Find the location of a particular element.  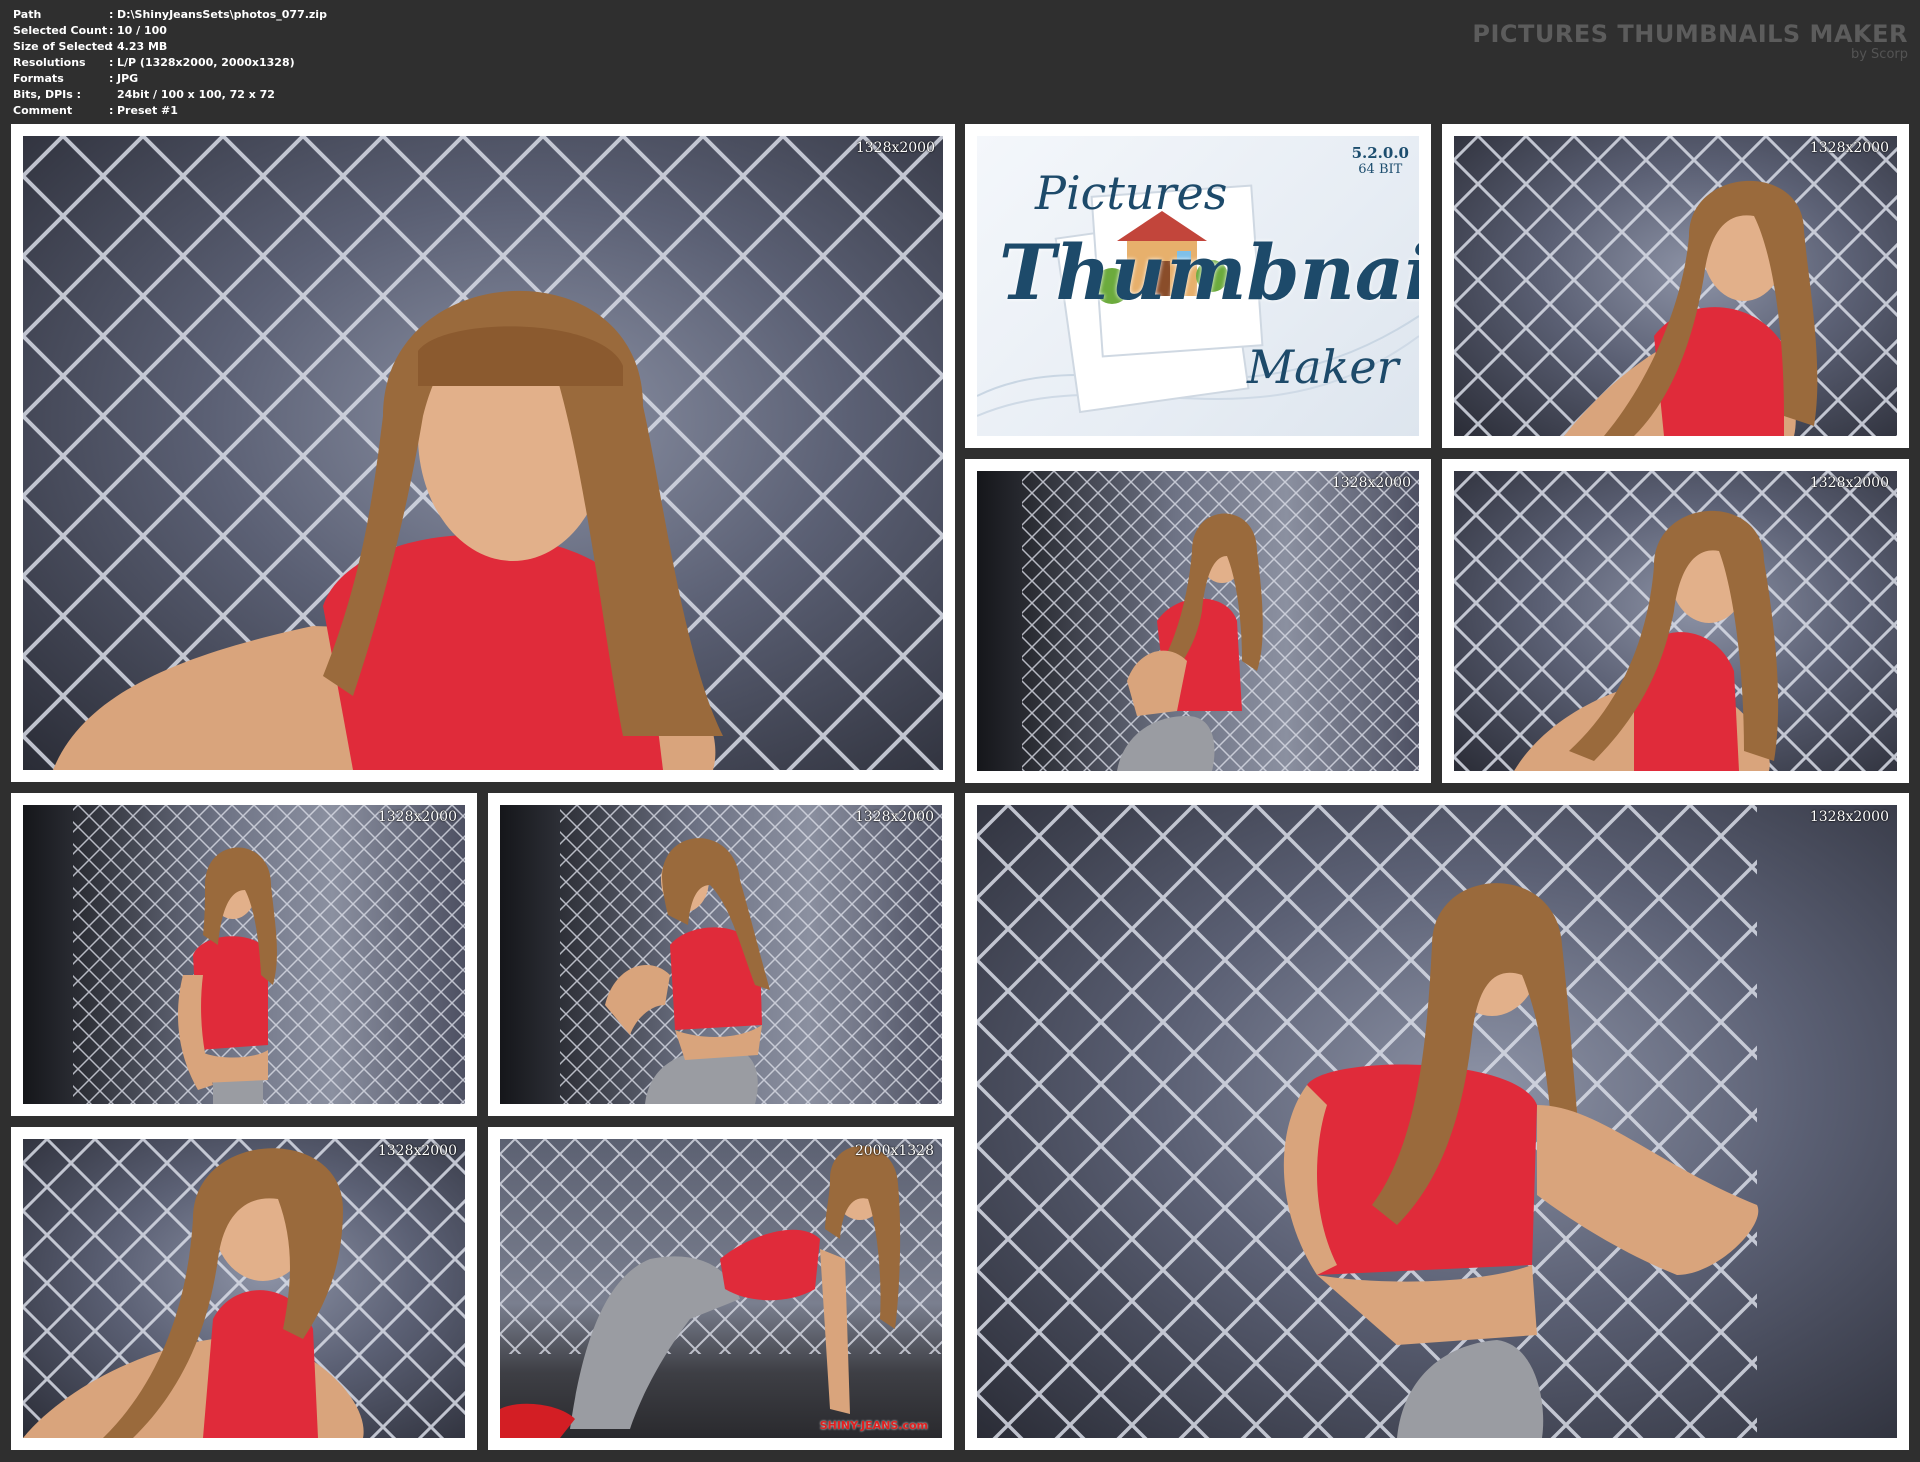

photo-6: 1328x2000 is located at coordinates (721, 954).